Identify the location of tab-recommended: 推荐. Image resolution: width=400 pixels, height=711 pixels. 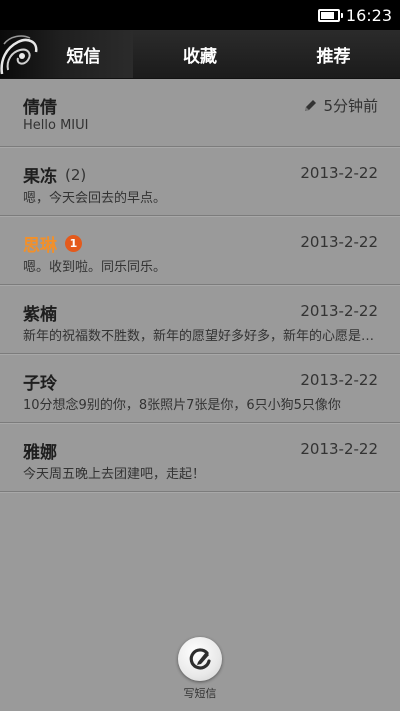
(333, 54).